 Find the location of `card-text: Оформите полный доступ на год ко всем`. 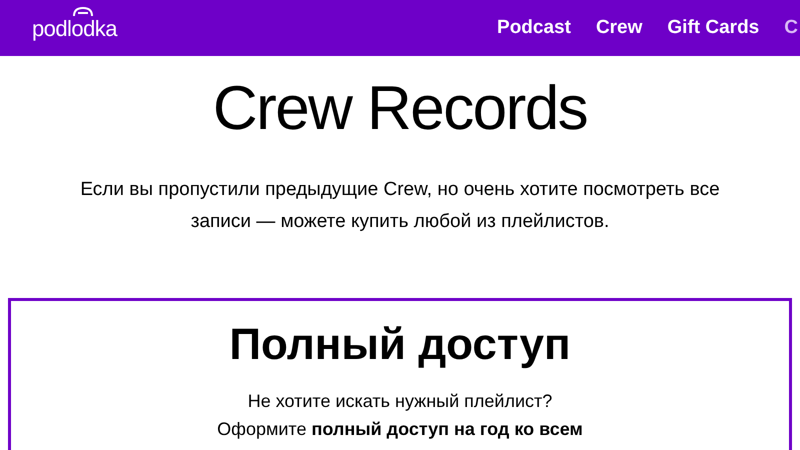

card-text: Оформите полный доступ на год ко всем is located at coordinates (400, 429).